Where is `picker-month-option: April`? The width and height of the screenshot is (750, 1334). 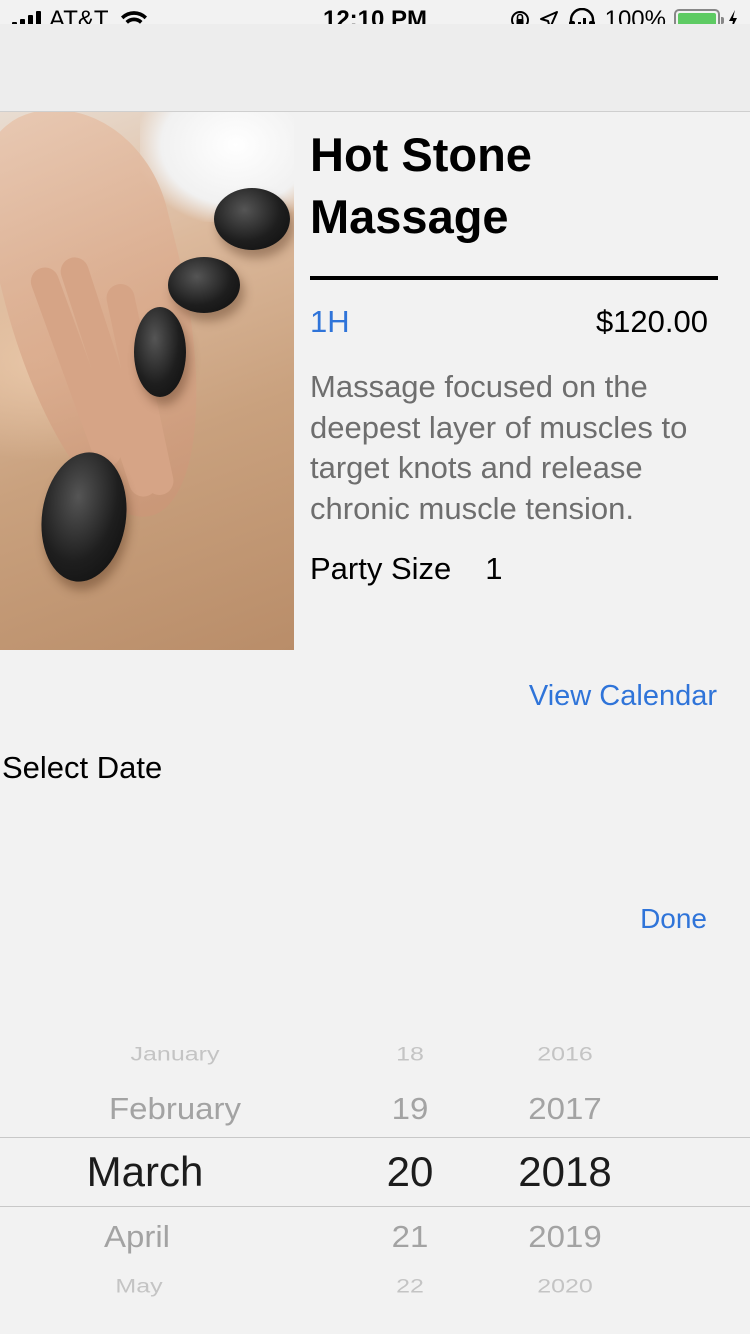
picker-month-option: April is located at coordinates (137, 1237).